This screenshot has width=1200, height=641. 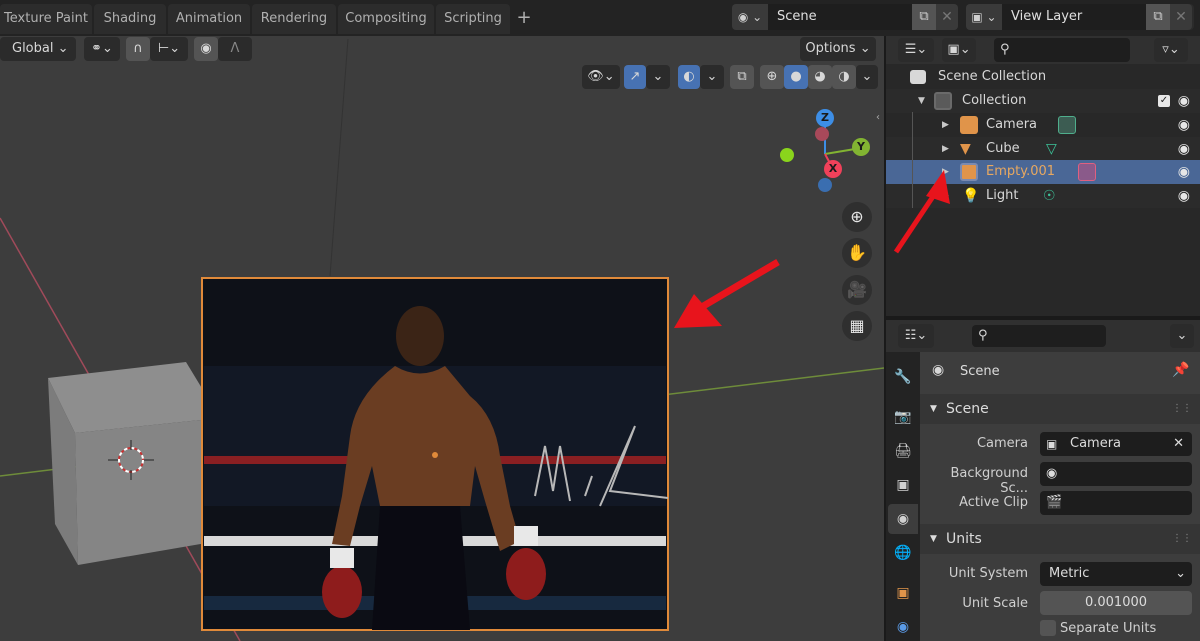 I want to click on image-data-icon, so click(x=1087, y=172).